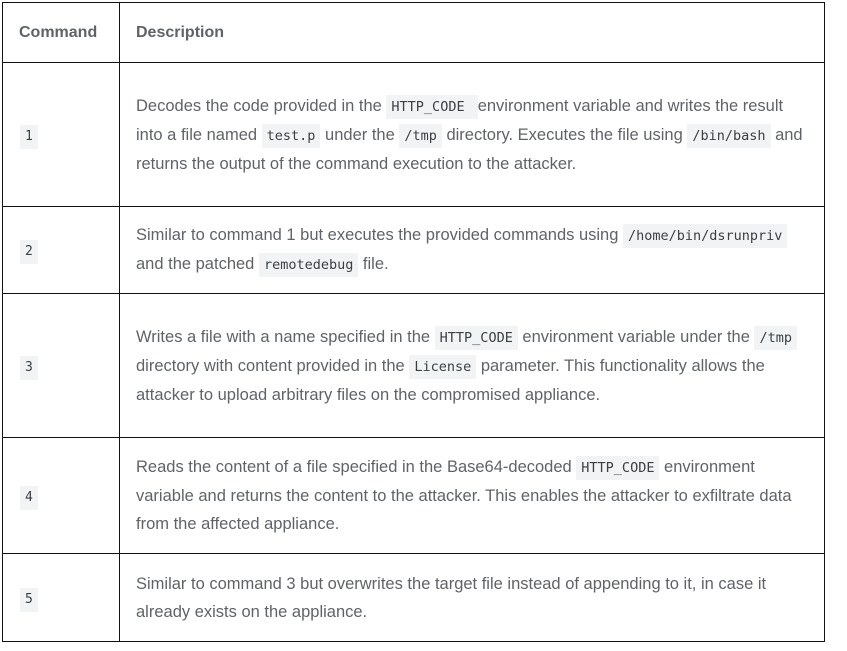  I want to click on description-text: environment variable under the, so click(636, 336).